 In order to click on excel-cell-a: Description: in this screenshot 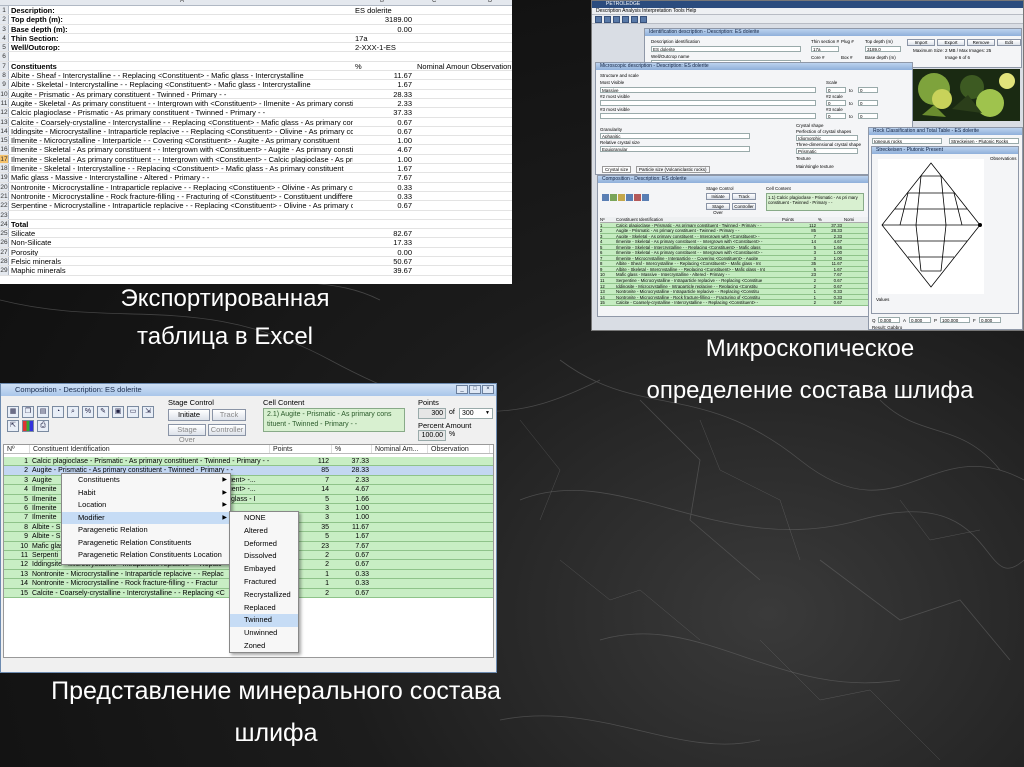, I will do `click(181, 10)`.